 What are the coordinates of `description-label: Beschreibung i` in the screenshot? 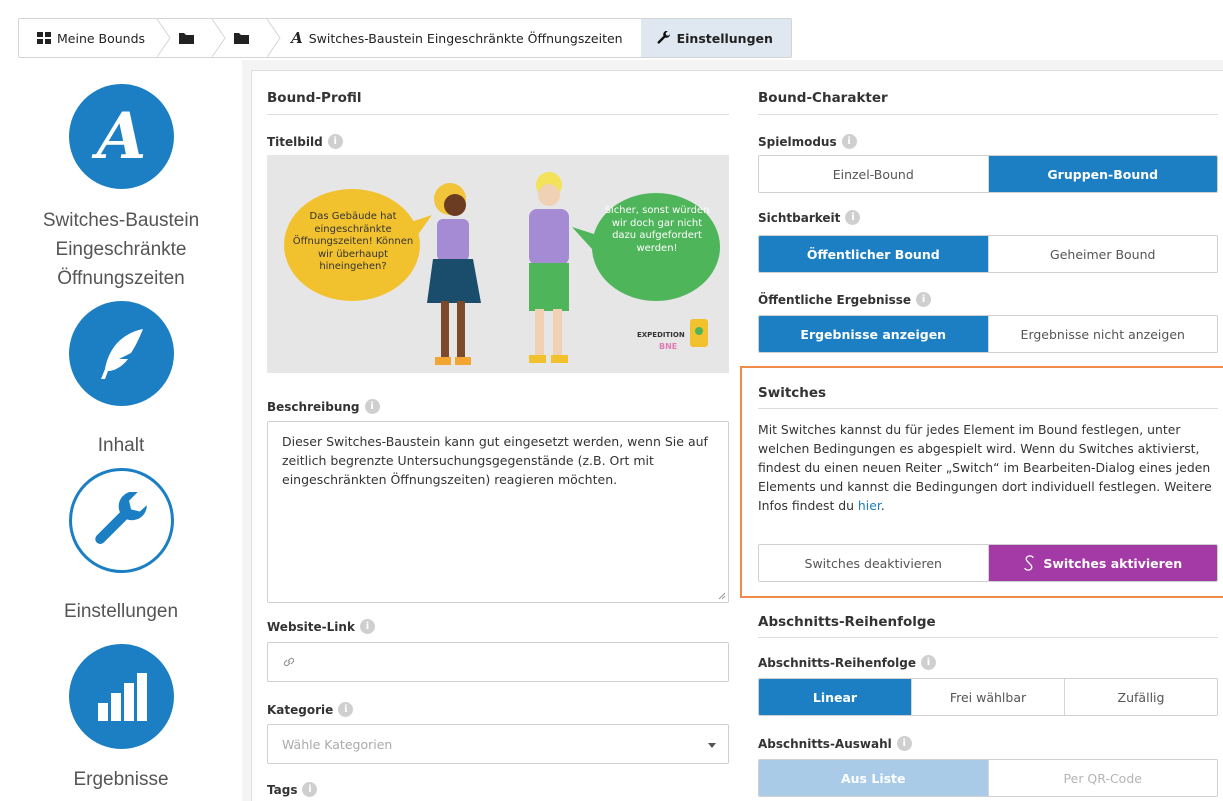 It's located at (323, 406).